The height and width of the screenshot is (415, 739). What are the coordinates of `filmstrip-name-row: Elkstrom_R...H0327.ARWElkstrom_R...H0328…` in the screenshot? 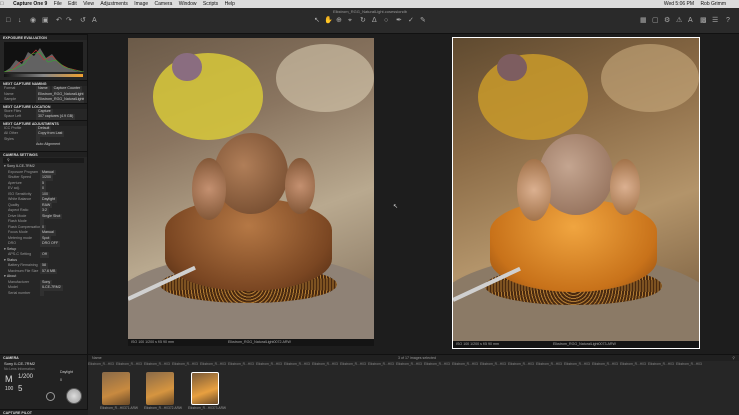 It's located at (413, 364).